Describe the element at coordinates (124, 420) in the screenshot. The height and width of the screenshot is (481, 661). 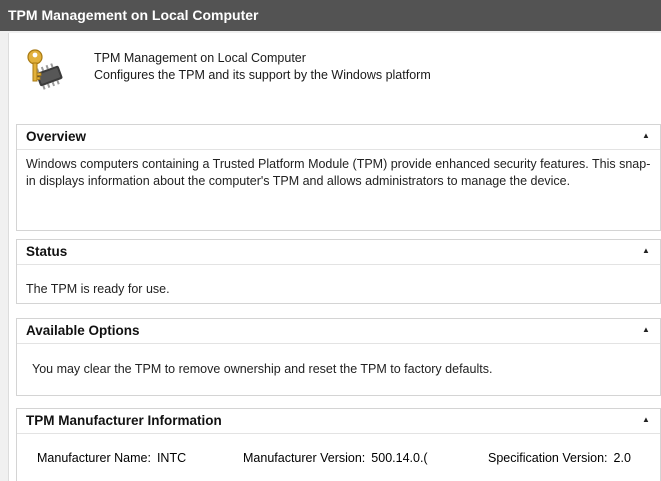
I see `manufacturer-title: TPM Manufacturer Information` at that location.